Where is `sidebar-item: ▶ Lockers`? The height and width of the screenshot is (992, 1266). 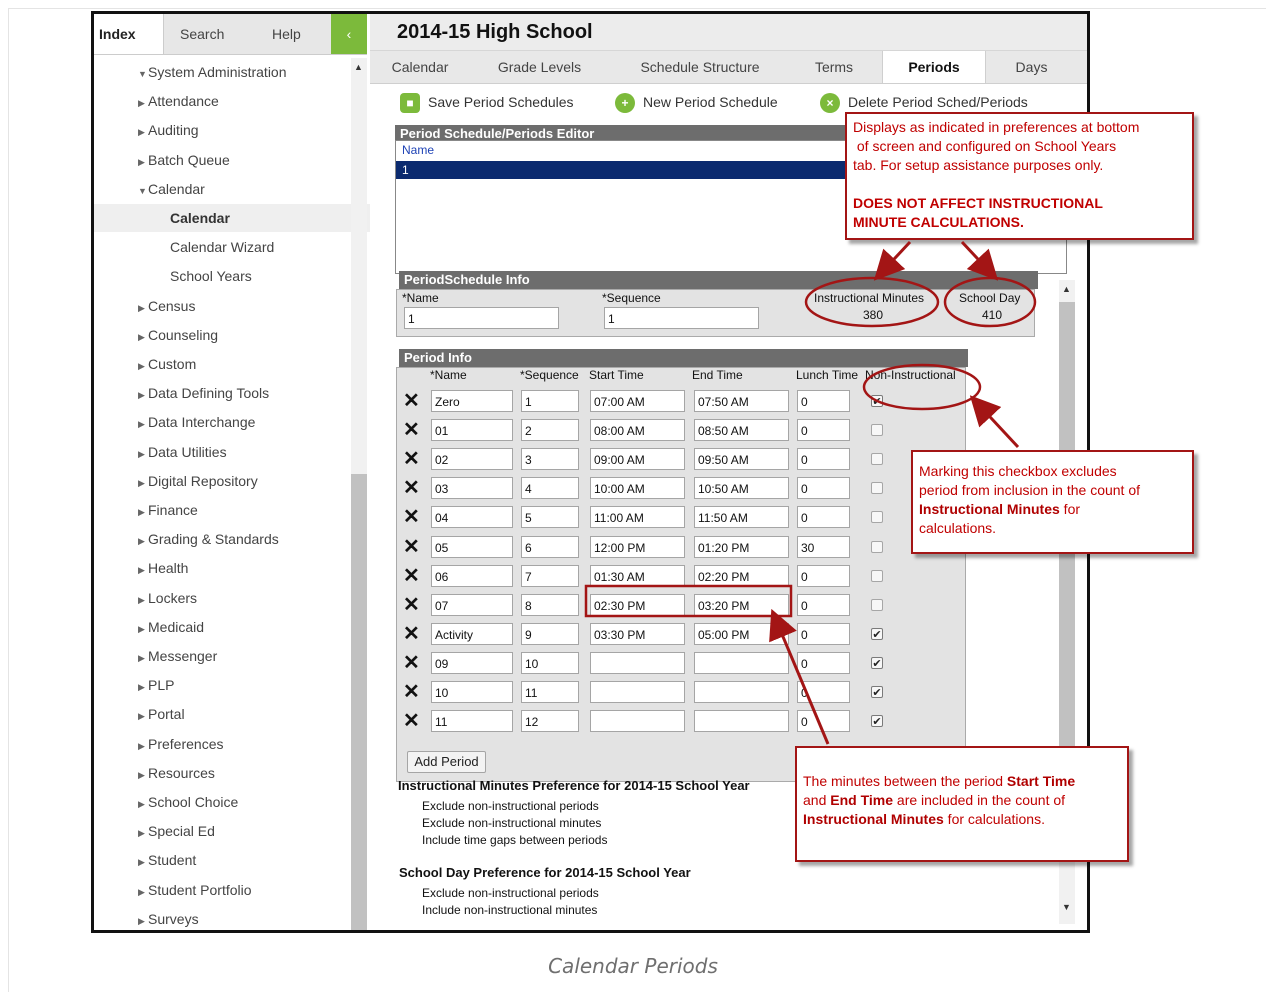 sidebar-item: ▶ Lockers is located at coordinates (145, 598).